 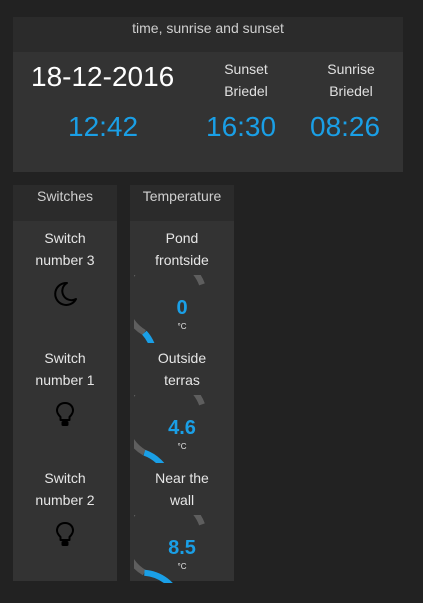 What do you see at coordinates (103, 76) in the screenshot?
I see `current-date: 18-12-2016` at bounding box center [103, 76].